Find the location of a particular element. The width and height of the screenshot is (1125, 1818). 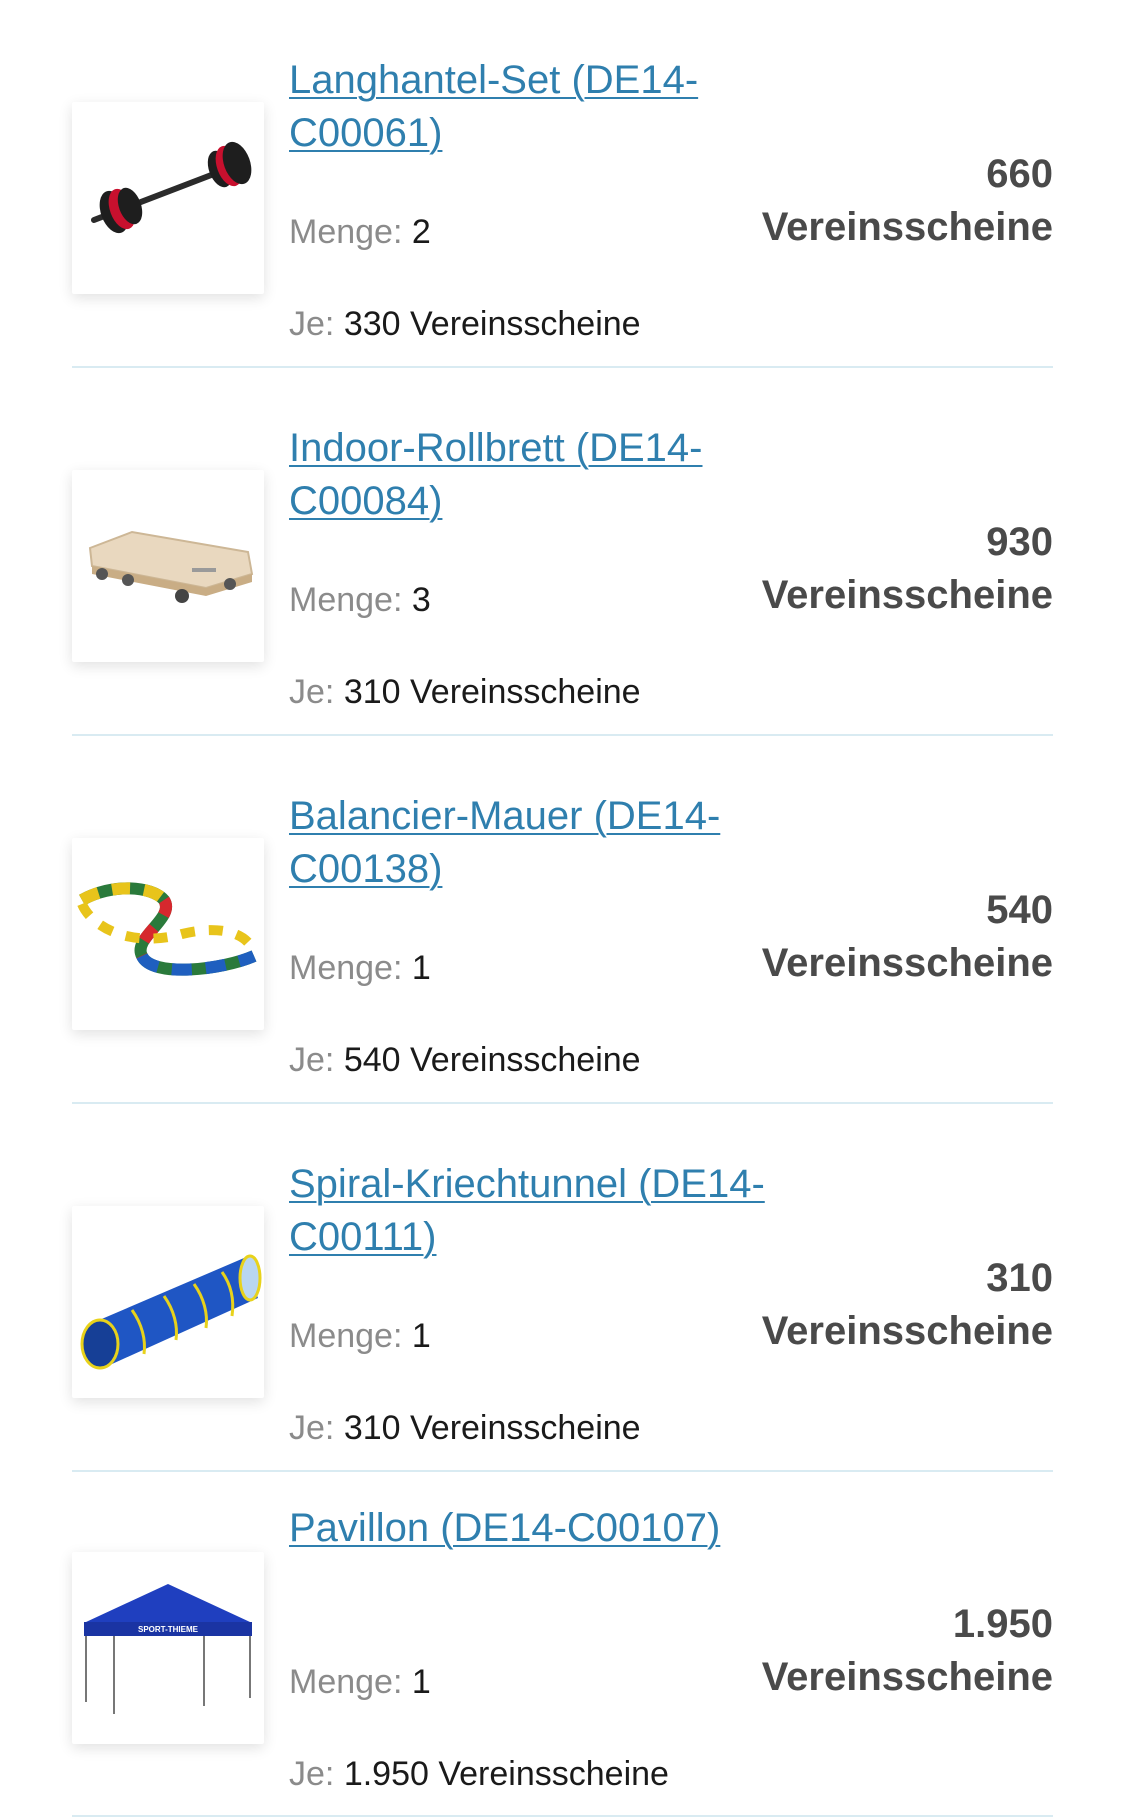

line-total: 1.950 Vereinsscheine is located at coordinates (907, 1651).